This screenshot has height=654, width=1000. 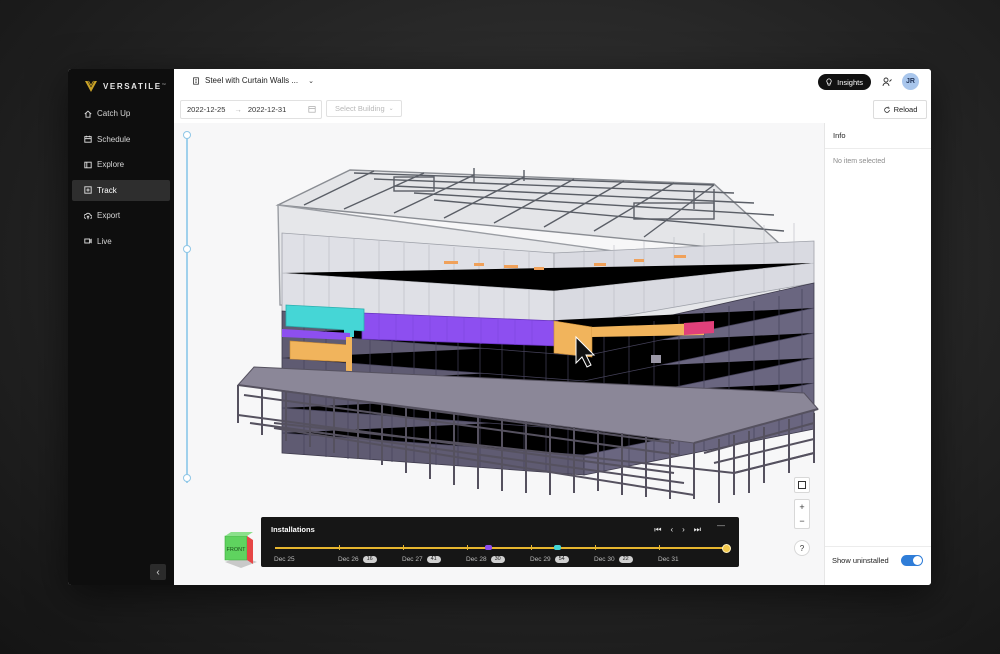 I want to click on sidebar-item-label: Schedule, so click(x=114, y=139).